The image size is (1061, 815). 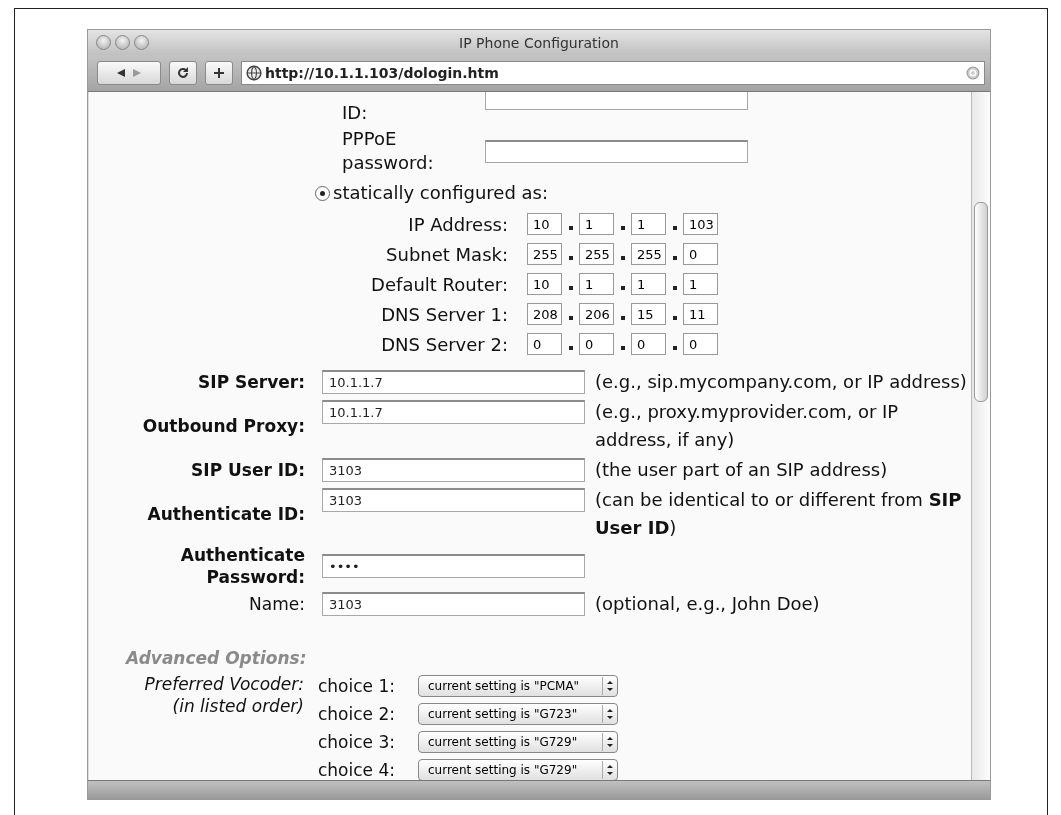 I want to click on octet-field: 103, so click(x=700, y=224).